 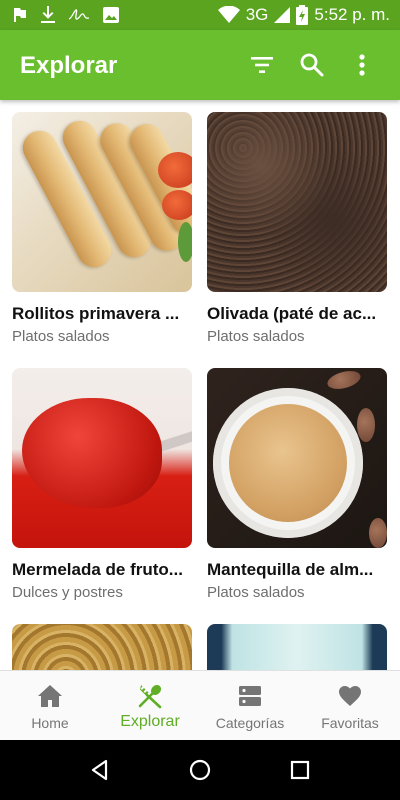 I want to click on nav-label: Favoritas, so click(x=350, y=723).